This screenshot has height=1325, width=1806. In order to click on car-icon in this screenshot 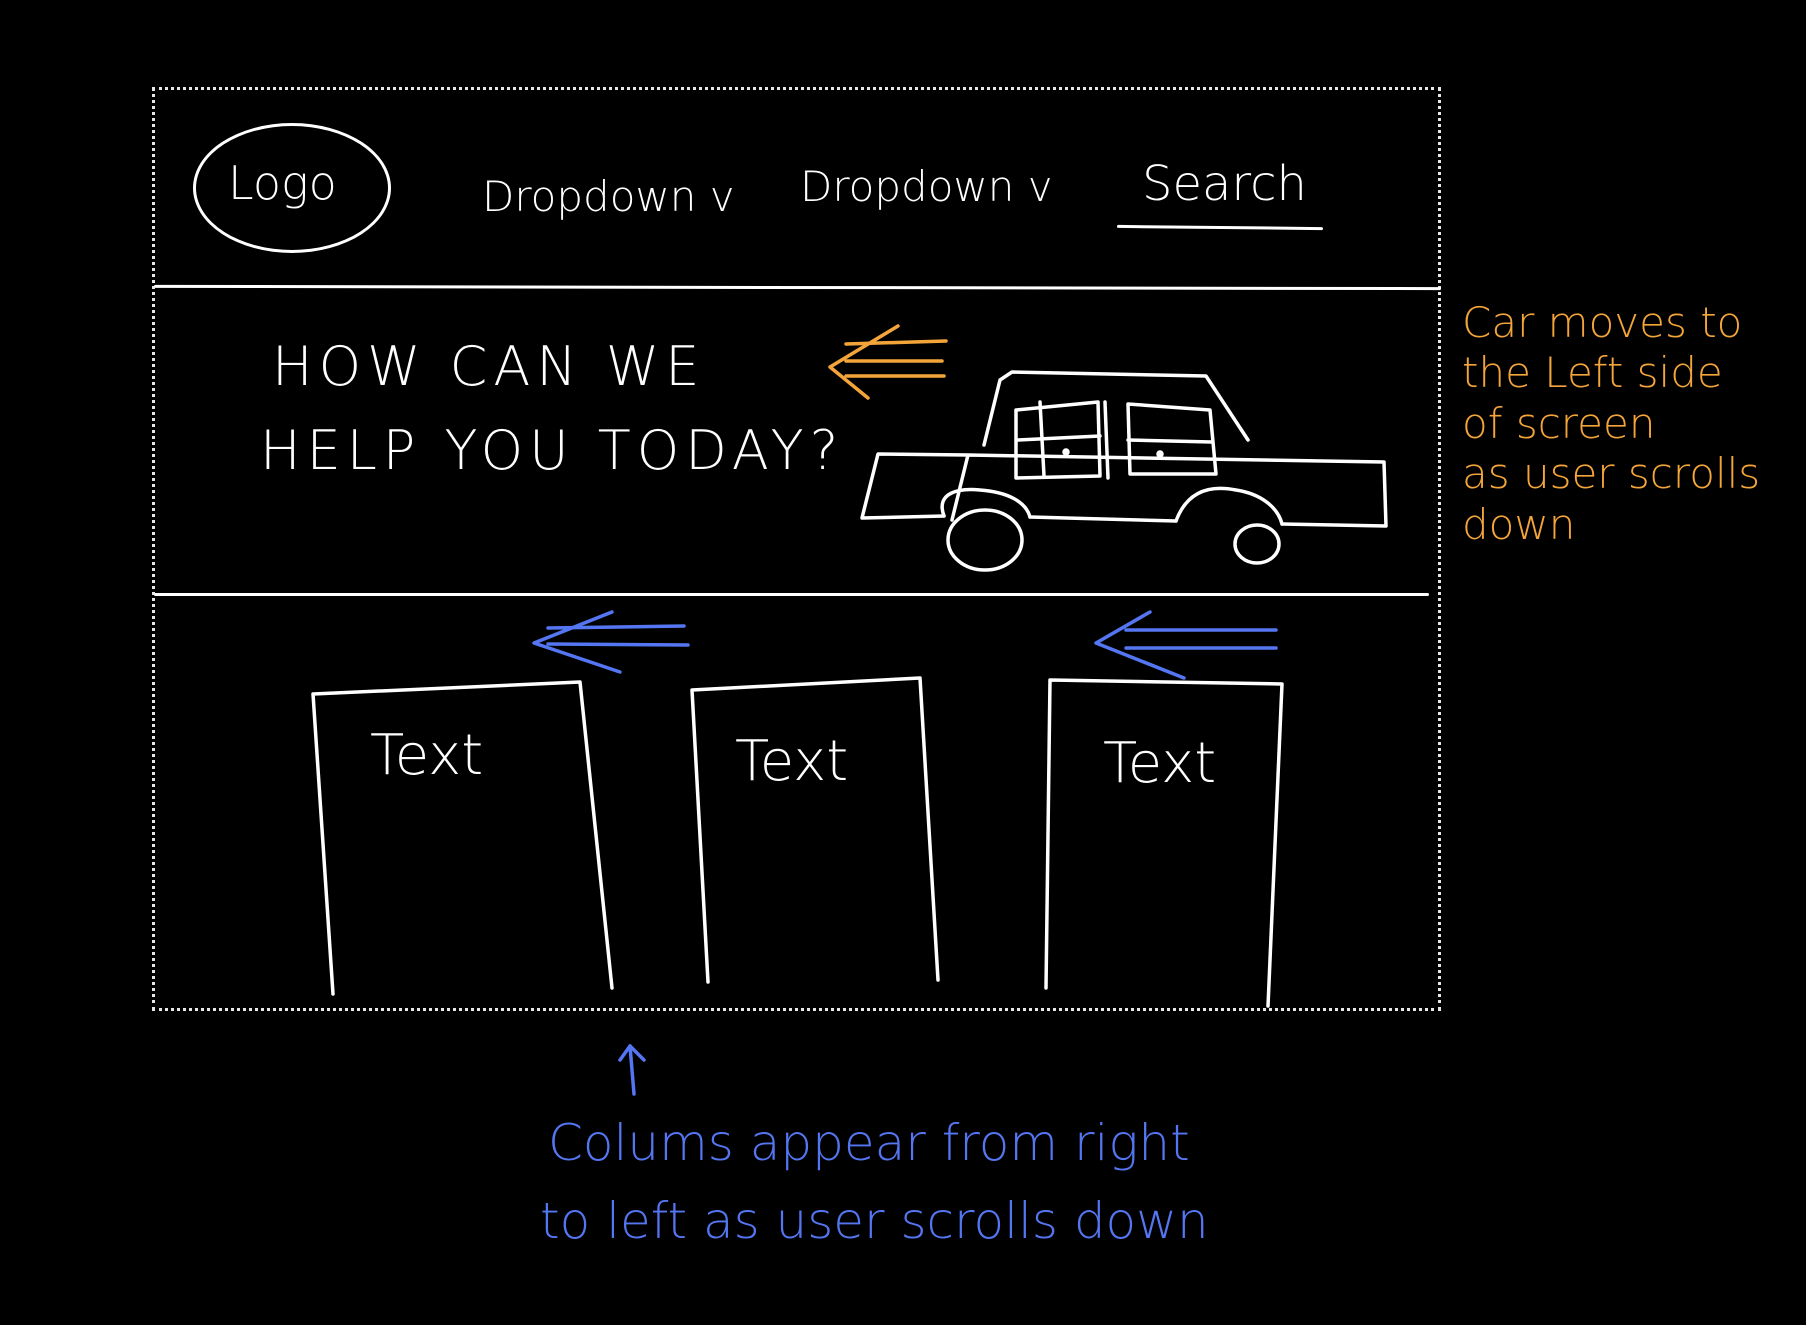, I will do `click(1124, 471)`.